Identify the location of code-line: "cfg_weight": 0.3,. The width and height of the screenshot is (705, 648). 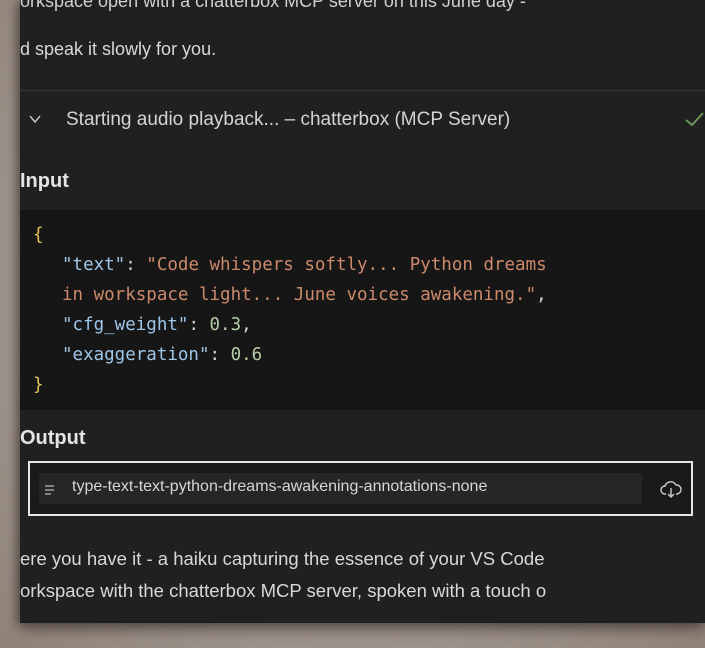
(157, 325).